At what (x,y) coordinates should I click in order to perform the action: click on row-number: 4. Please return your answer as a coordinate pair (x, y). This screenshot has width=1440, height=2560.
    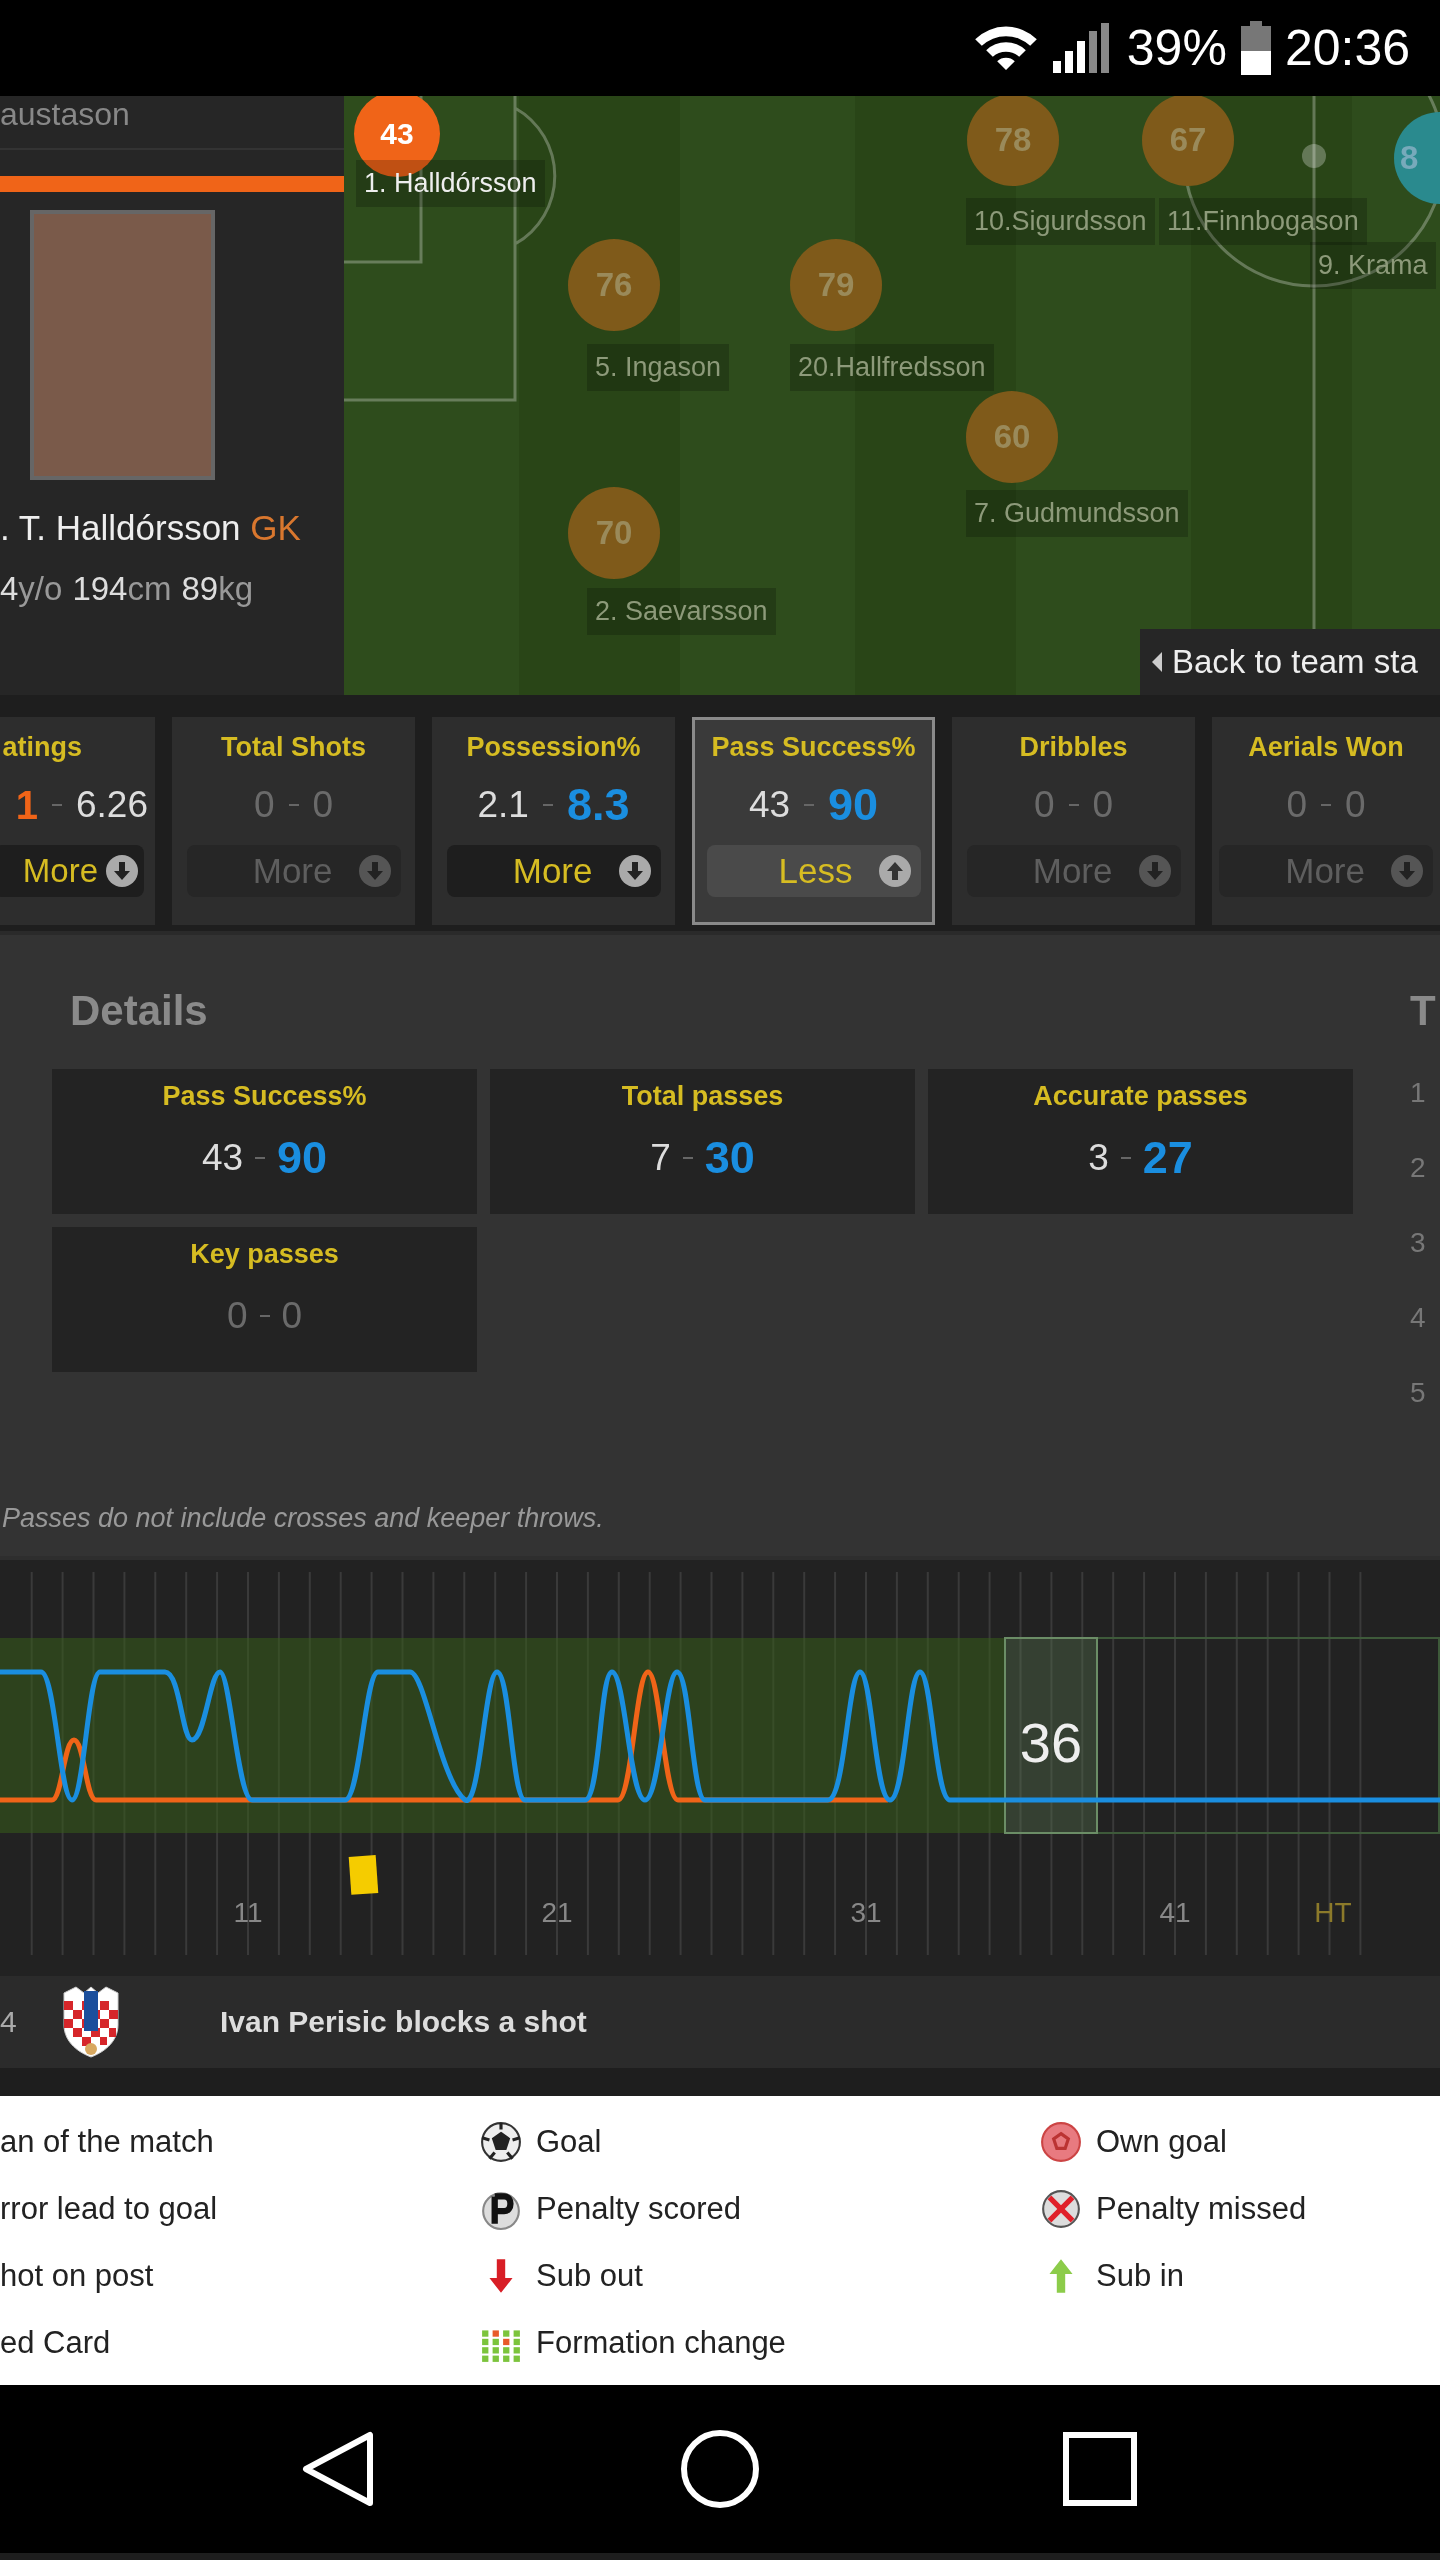
    Looking at the image, I should click on (1418, 1318).